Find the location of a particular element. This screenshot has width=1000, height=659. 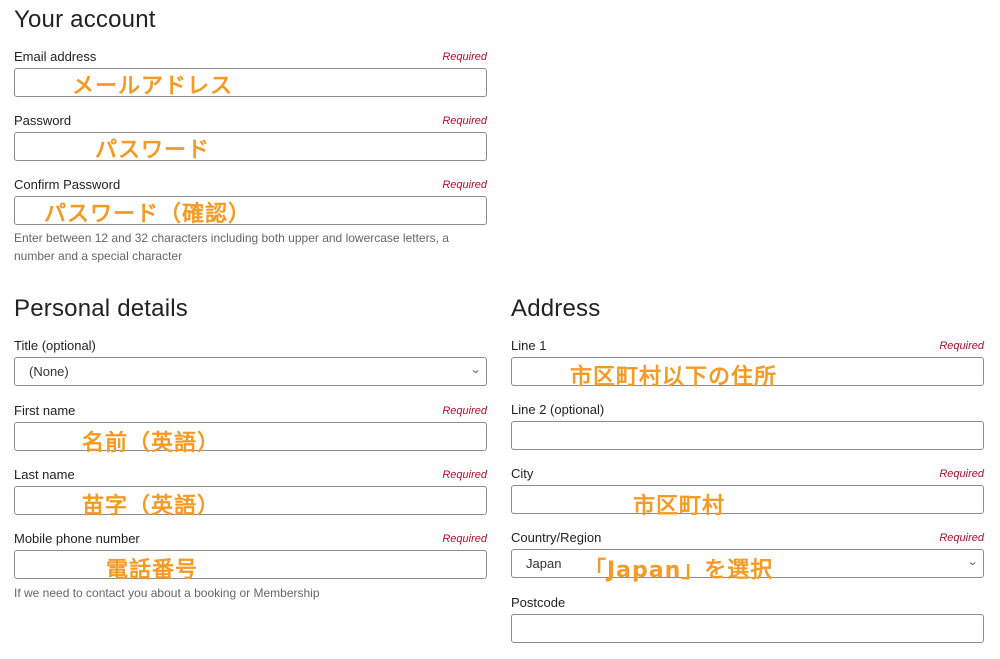

password-input is located at coordinates (250, 146).